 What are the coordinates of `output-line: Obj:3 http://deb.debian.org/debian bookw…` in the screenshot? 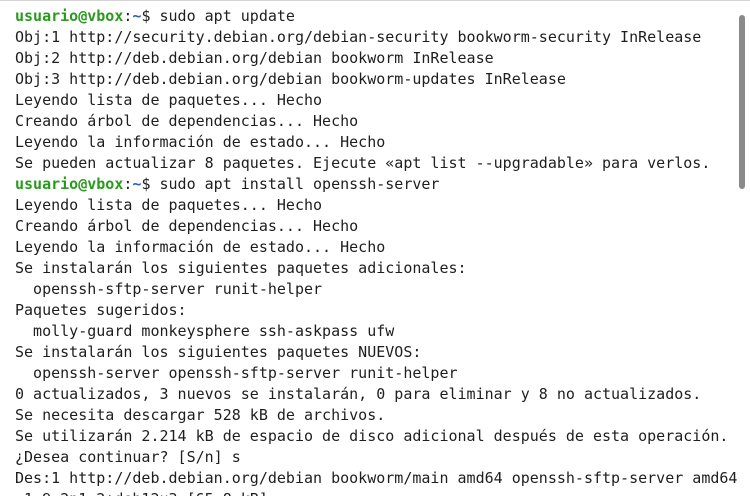 It's located at (290, 79).